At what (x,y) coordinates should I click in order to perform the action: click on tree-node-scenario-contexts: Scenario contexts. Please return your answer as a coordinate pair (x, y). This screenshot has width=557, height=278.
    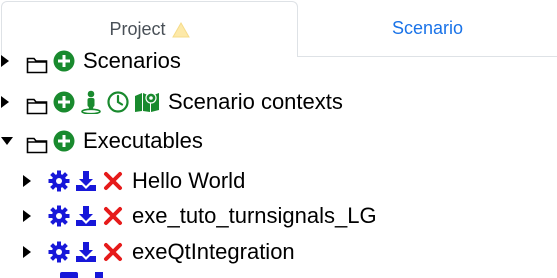
    Looking at the image, I should click on (171, 102).